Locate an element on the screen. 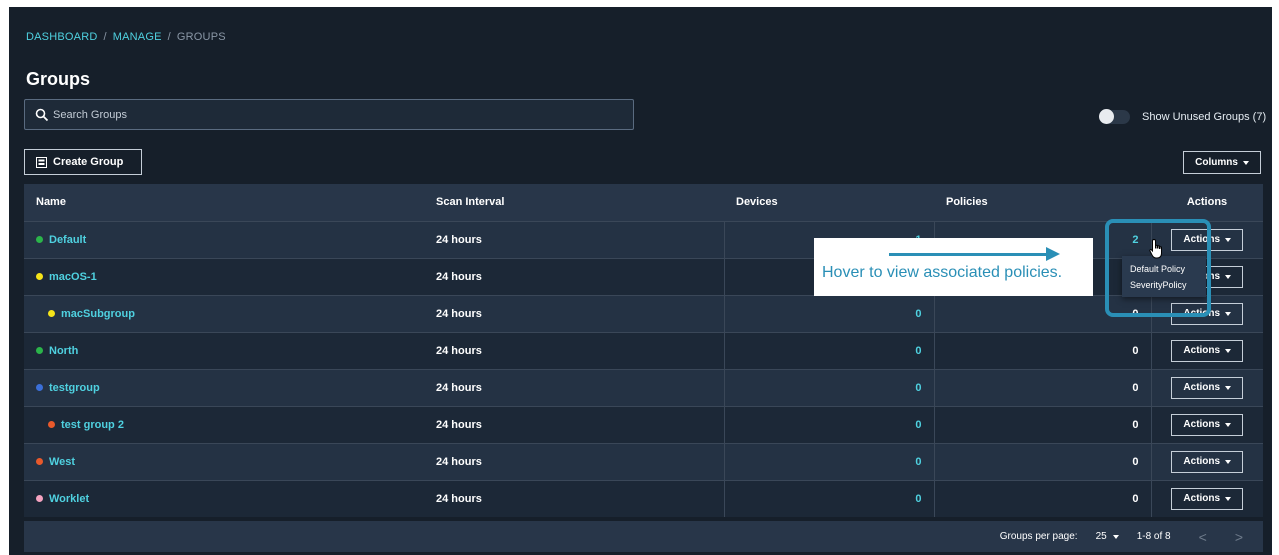  group-name-cell: macOS-1 is located at coordinates (224, 276).